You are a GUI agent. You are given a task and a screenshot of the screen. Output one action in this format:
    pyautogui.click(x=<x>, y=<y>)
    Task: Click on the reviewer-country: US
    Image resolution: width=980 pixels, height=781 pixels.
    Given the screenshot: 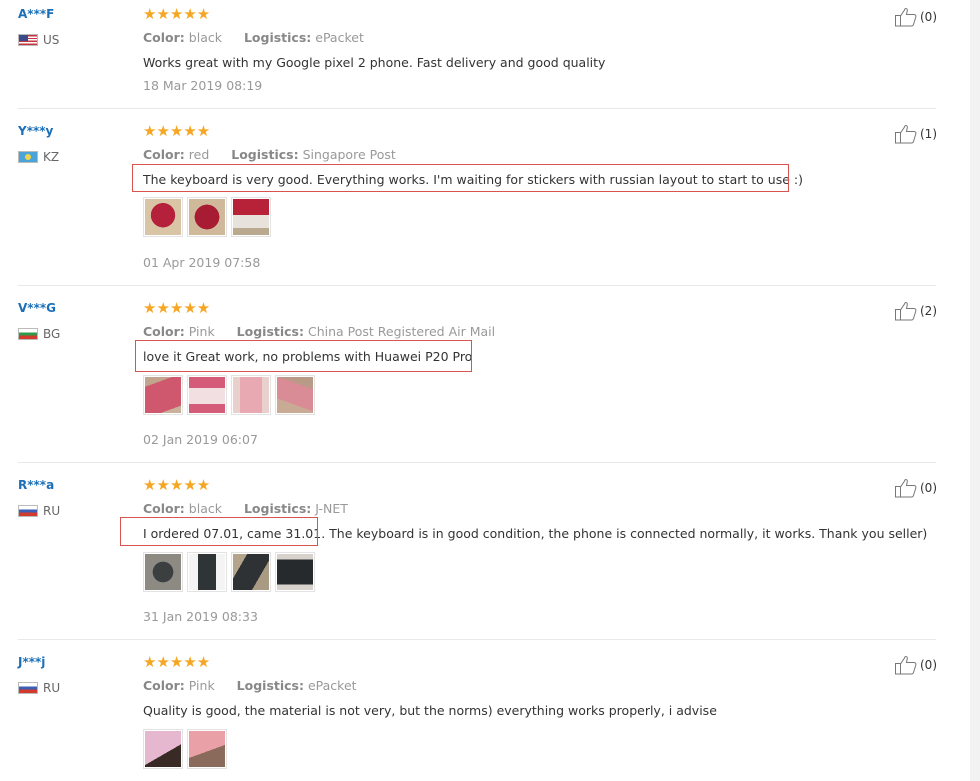 What is the action you would take?
    pyautogui.click(x=38, y=40)
    